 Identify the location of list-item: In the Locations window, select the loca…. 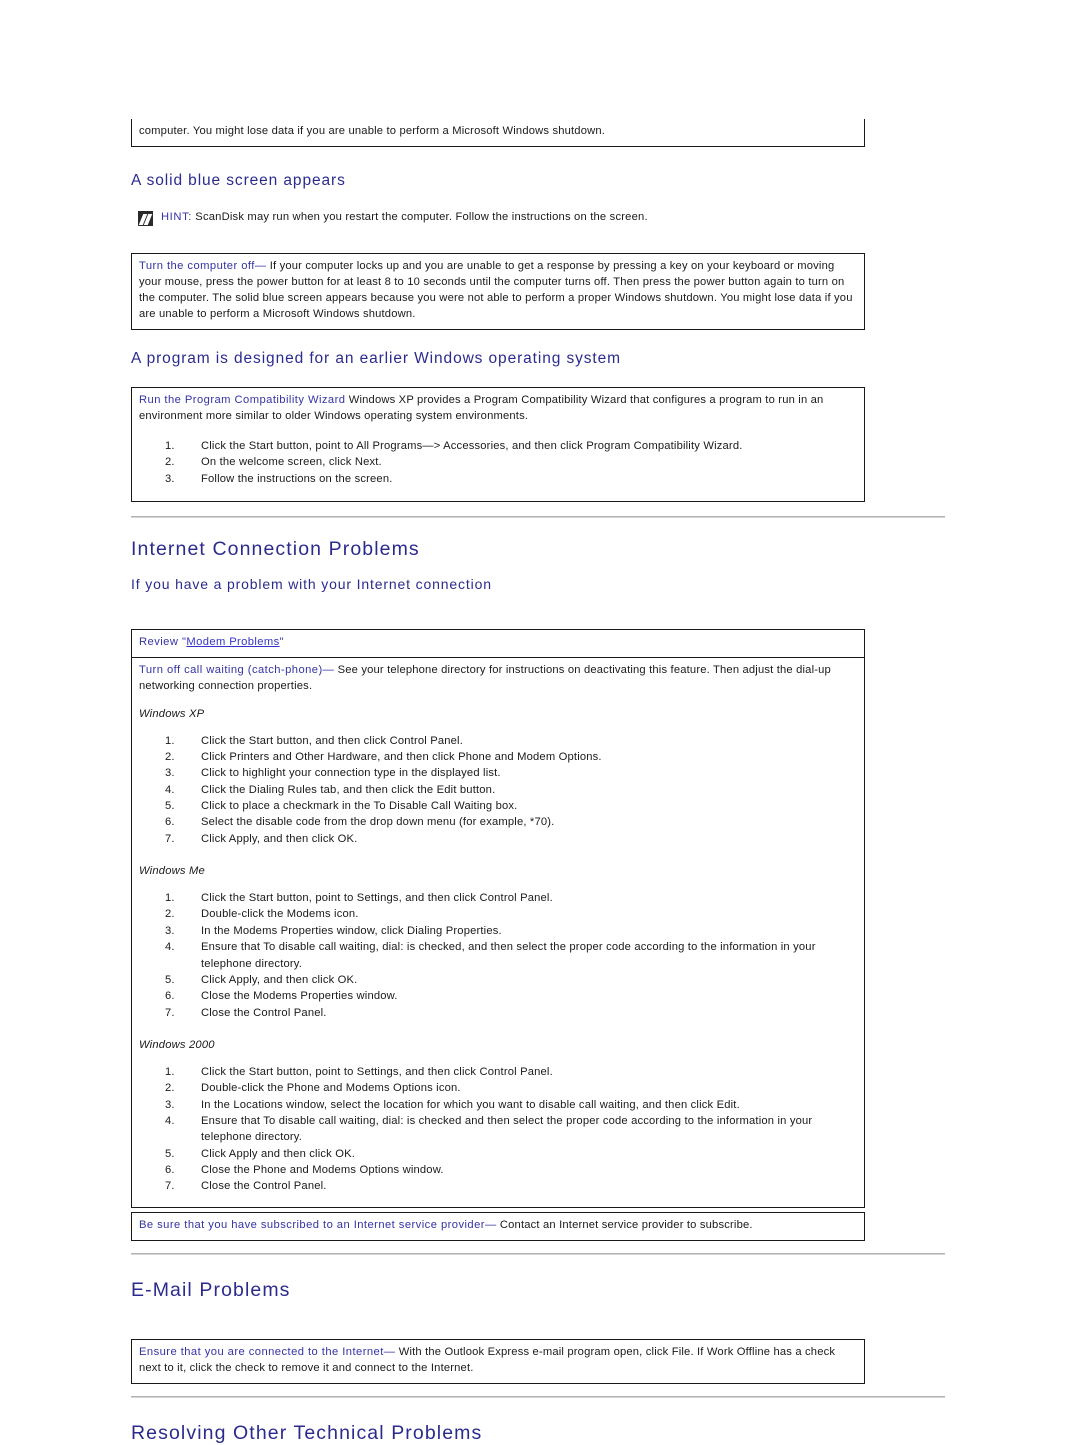
(452, 1105).